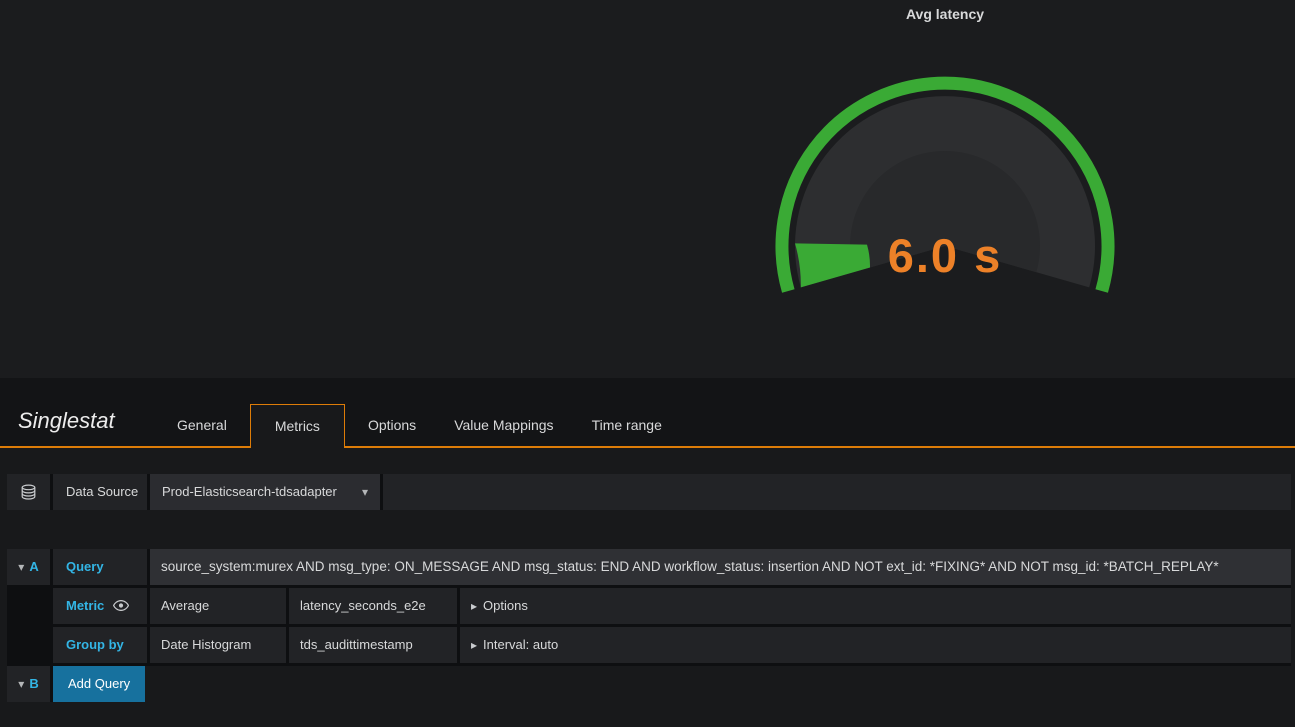  What do you see at coordinates (833, 265) in the screenshot?
I see `gauge-value-wedge` at bounding box center [833, 265].